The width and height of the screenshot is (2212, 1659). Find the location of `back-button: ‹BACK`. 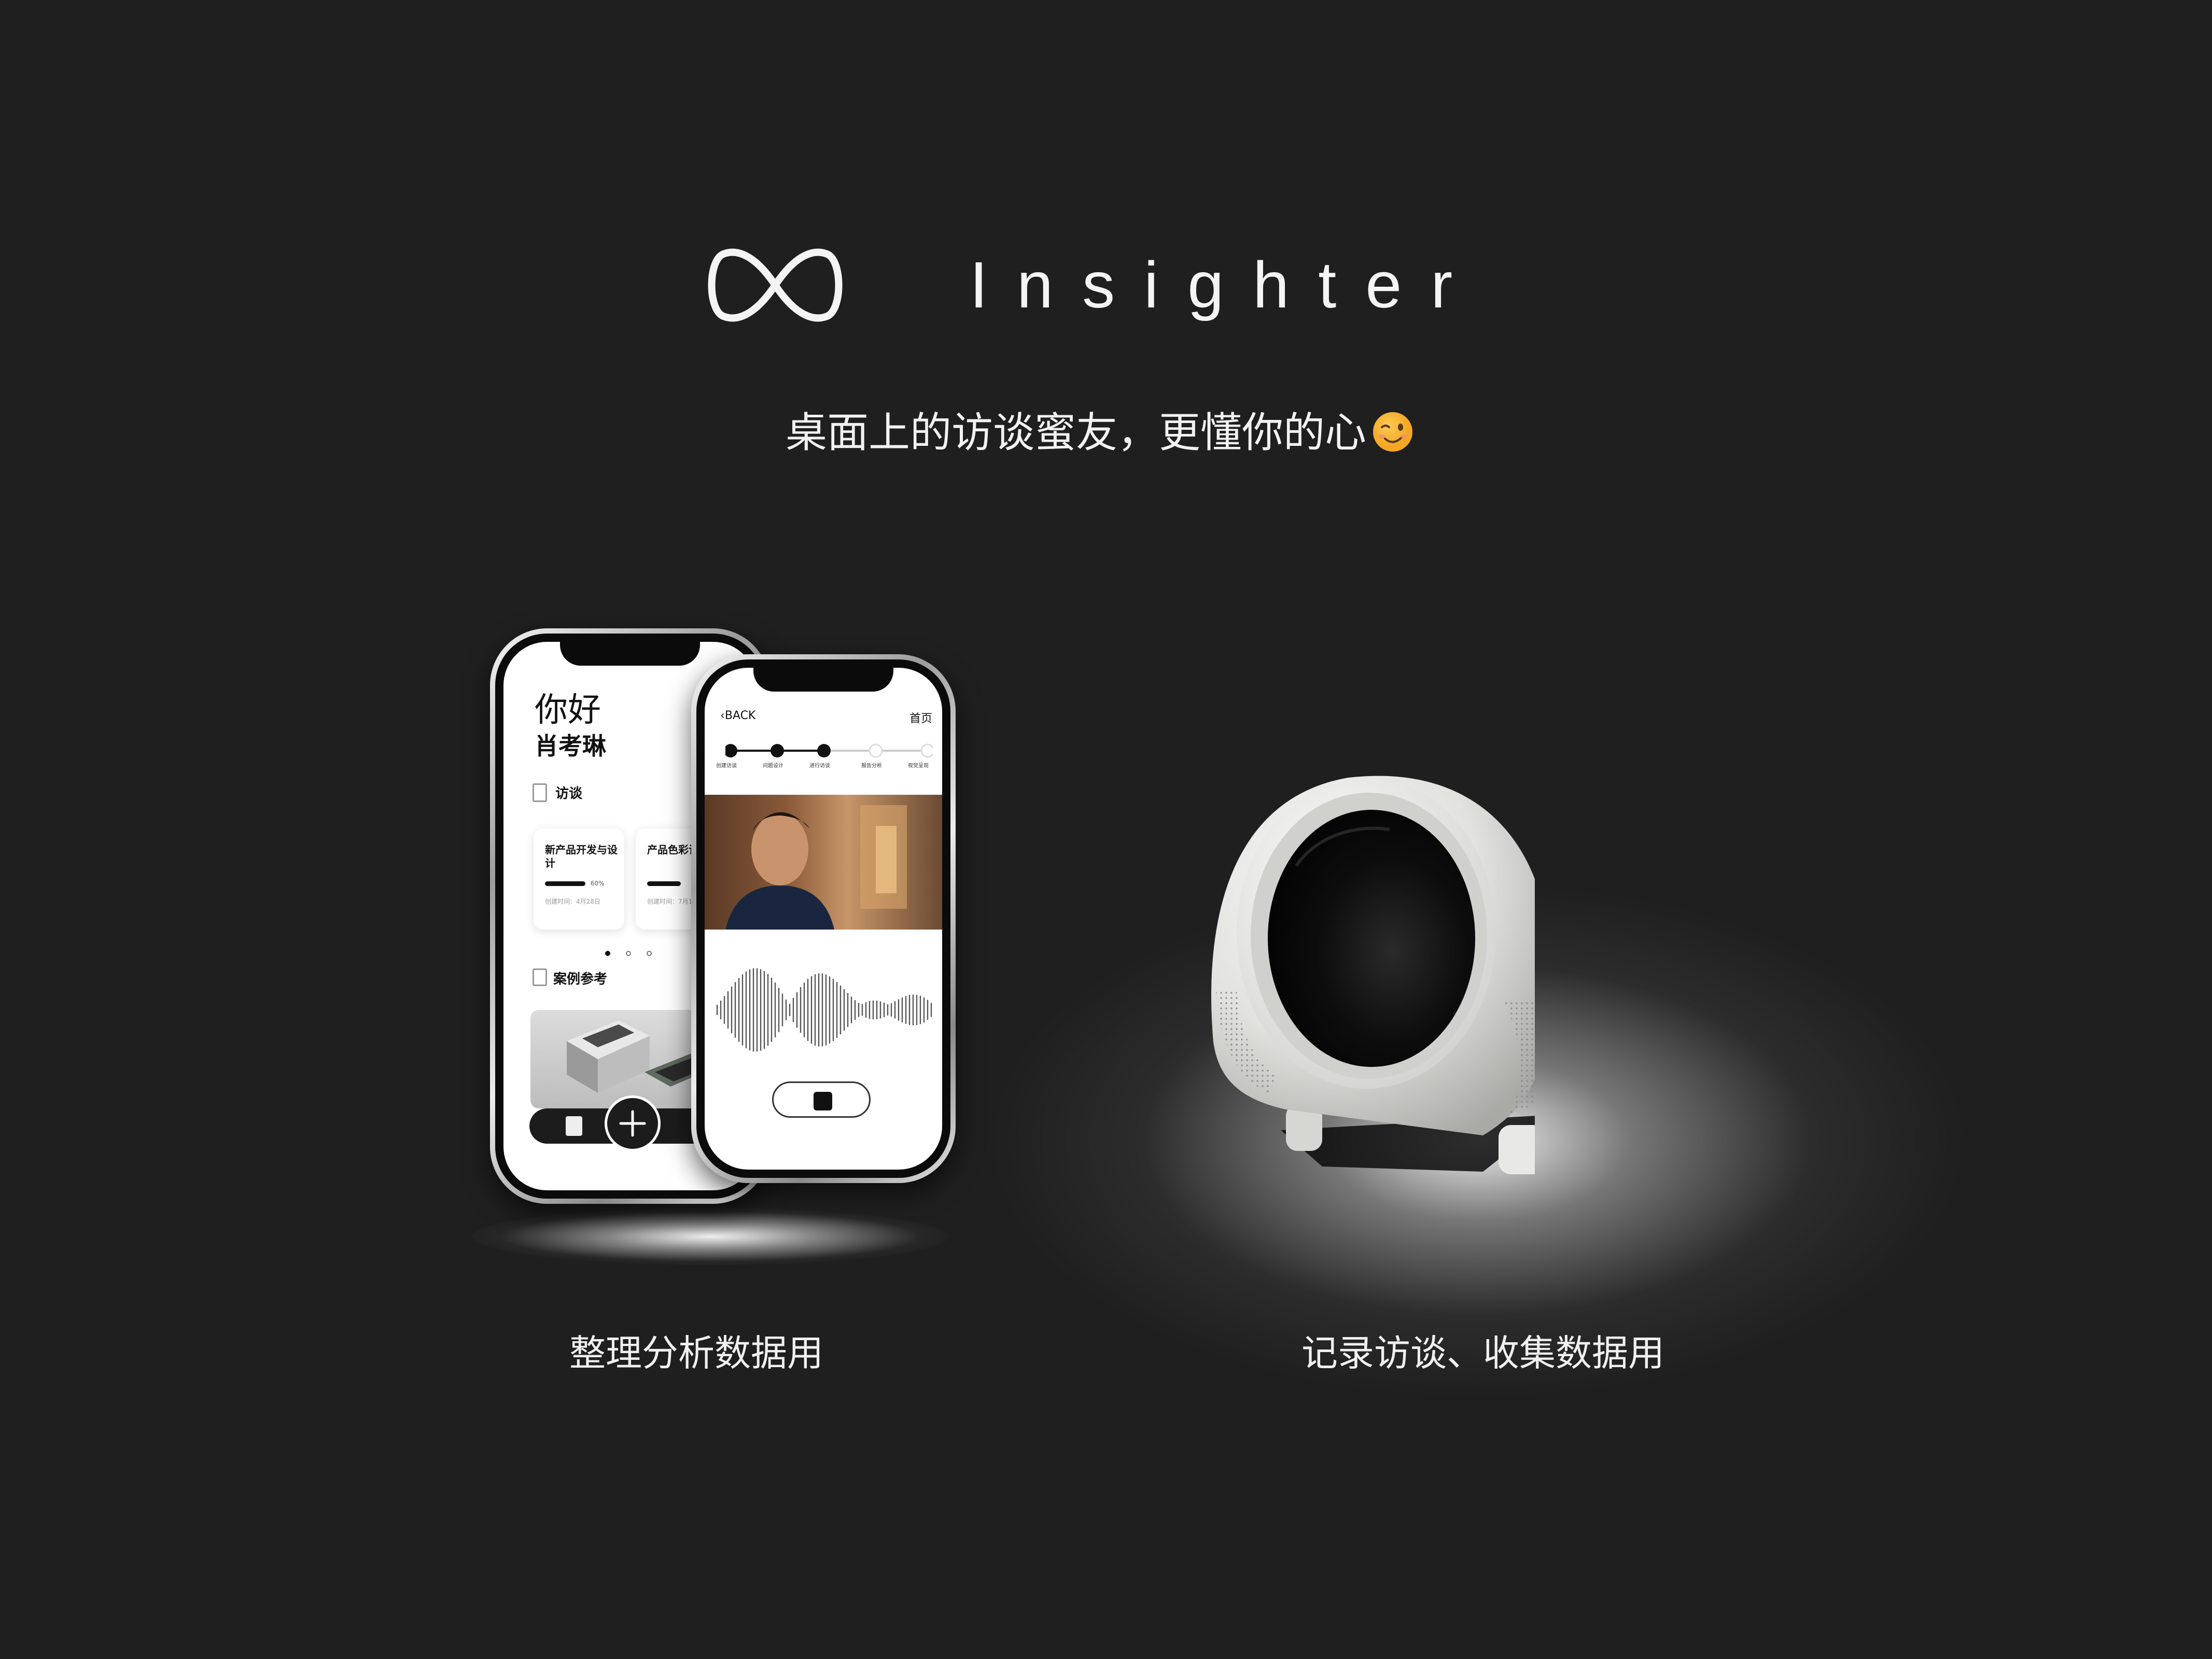

back-button: ‹BACK is located at coordinates (737, 715).